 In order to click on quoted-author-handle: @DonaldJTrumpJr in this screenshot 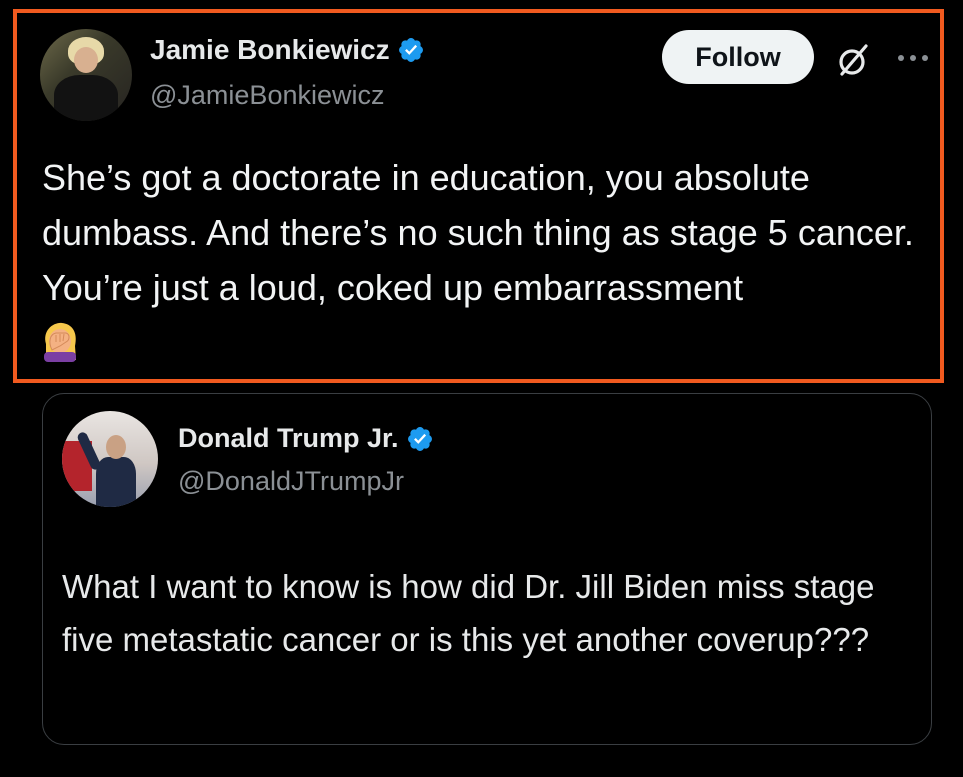, I will do `click(291, 481)`.